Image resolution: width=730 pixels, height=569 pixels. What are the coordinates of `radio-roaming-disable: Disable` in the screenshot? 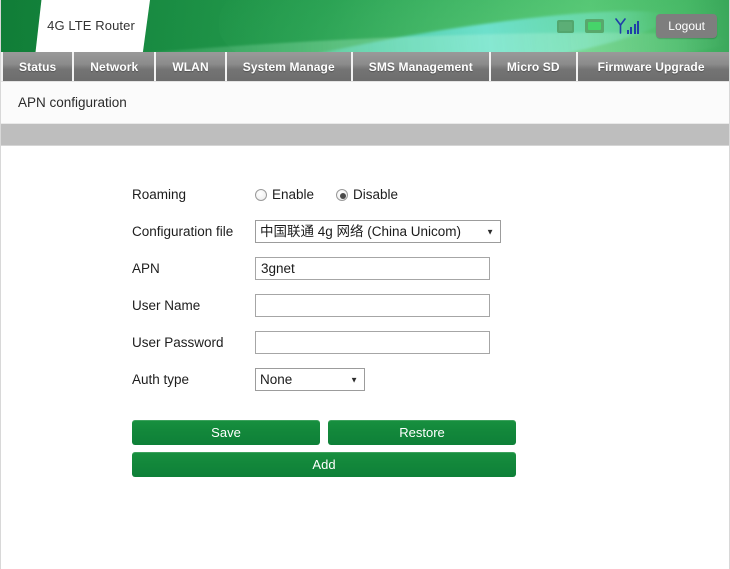 It's located at (367, 194).